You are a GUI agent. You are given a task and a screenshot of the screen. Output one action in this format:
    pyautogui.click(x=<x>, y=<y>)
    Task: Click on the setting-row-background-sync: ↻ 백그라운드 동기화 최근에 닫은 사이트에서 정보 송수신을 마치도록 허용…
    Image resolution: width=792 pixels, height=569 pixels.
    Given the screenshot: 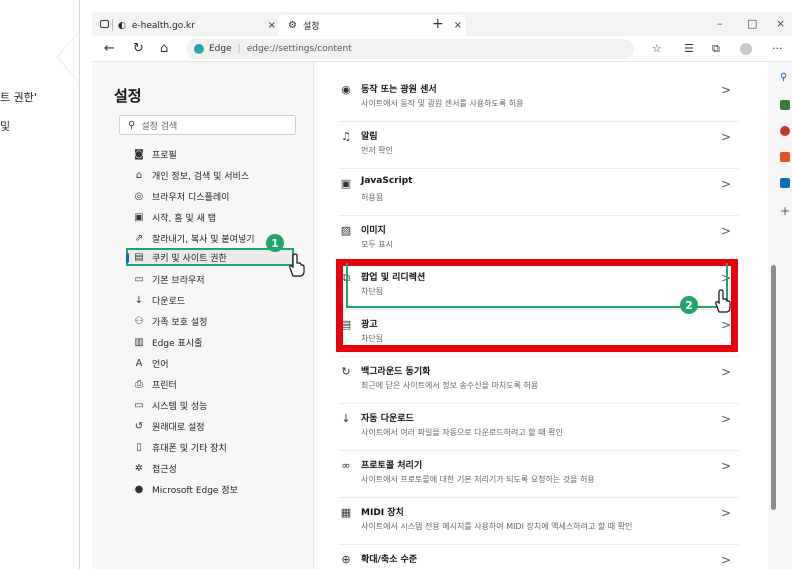 What is the action you would take?
    pyautogui.click(x=539, y=381)
    